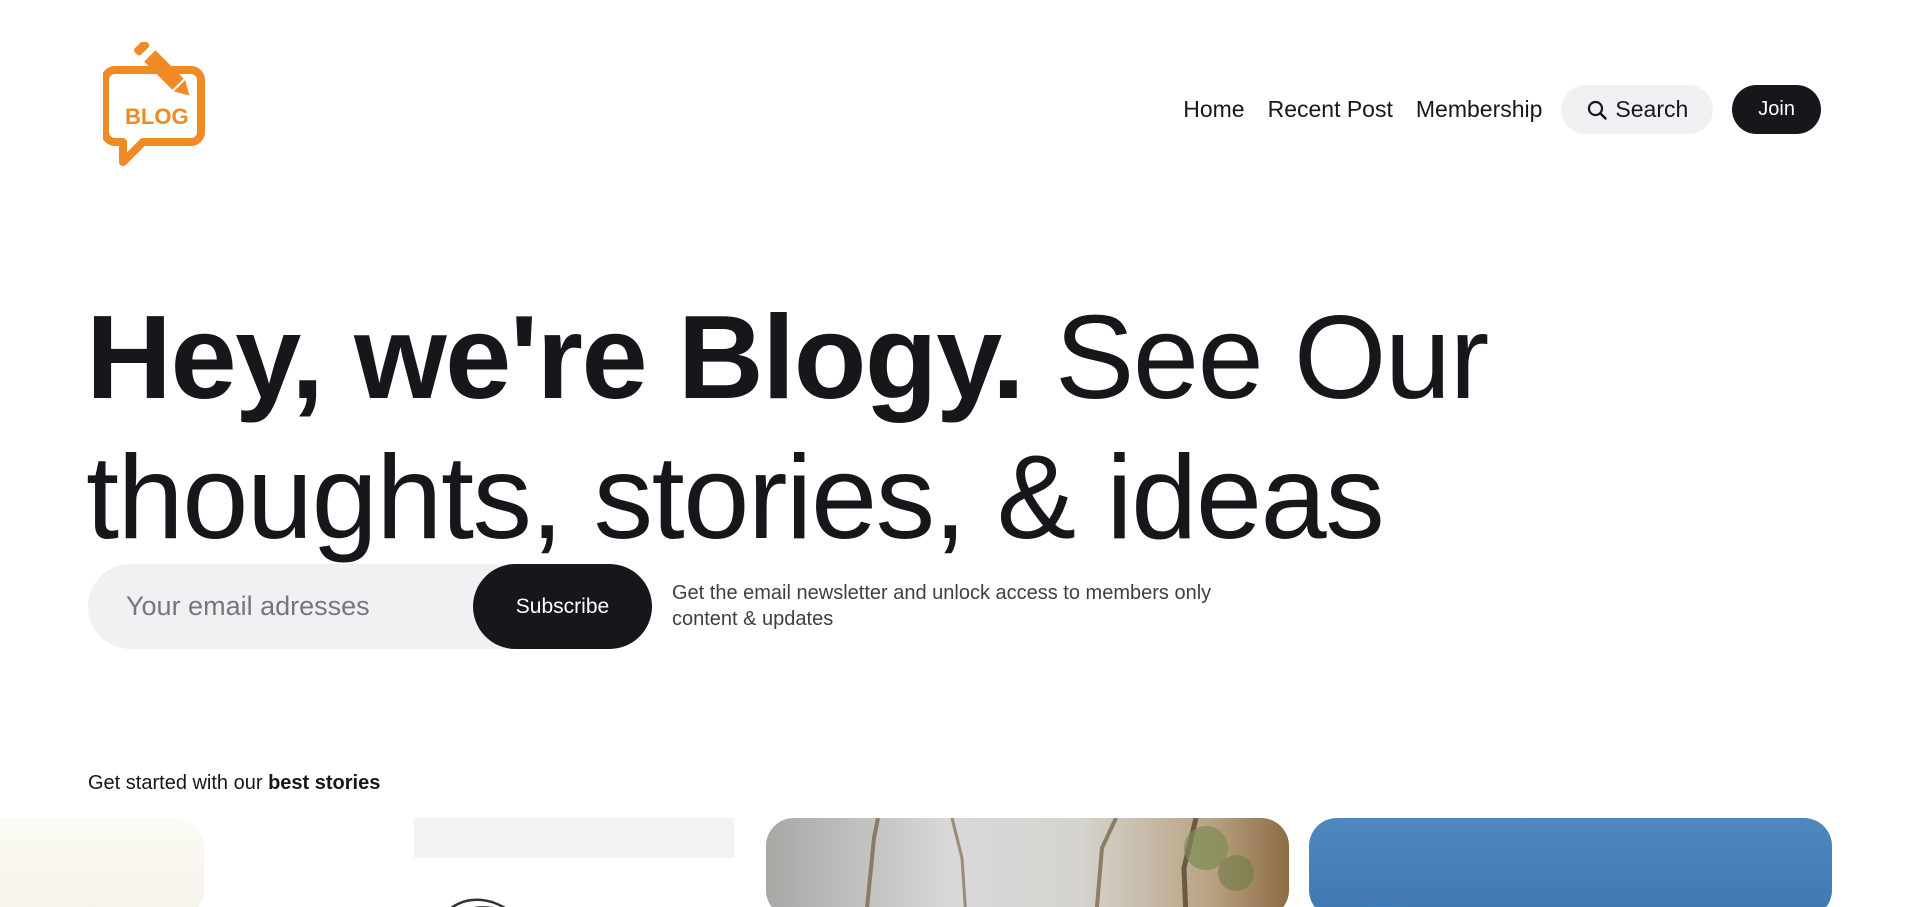 The height and width of the screenshot is (907, 1907). I want to click on logo-text: BLOG, so click(157, 116).